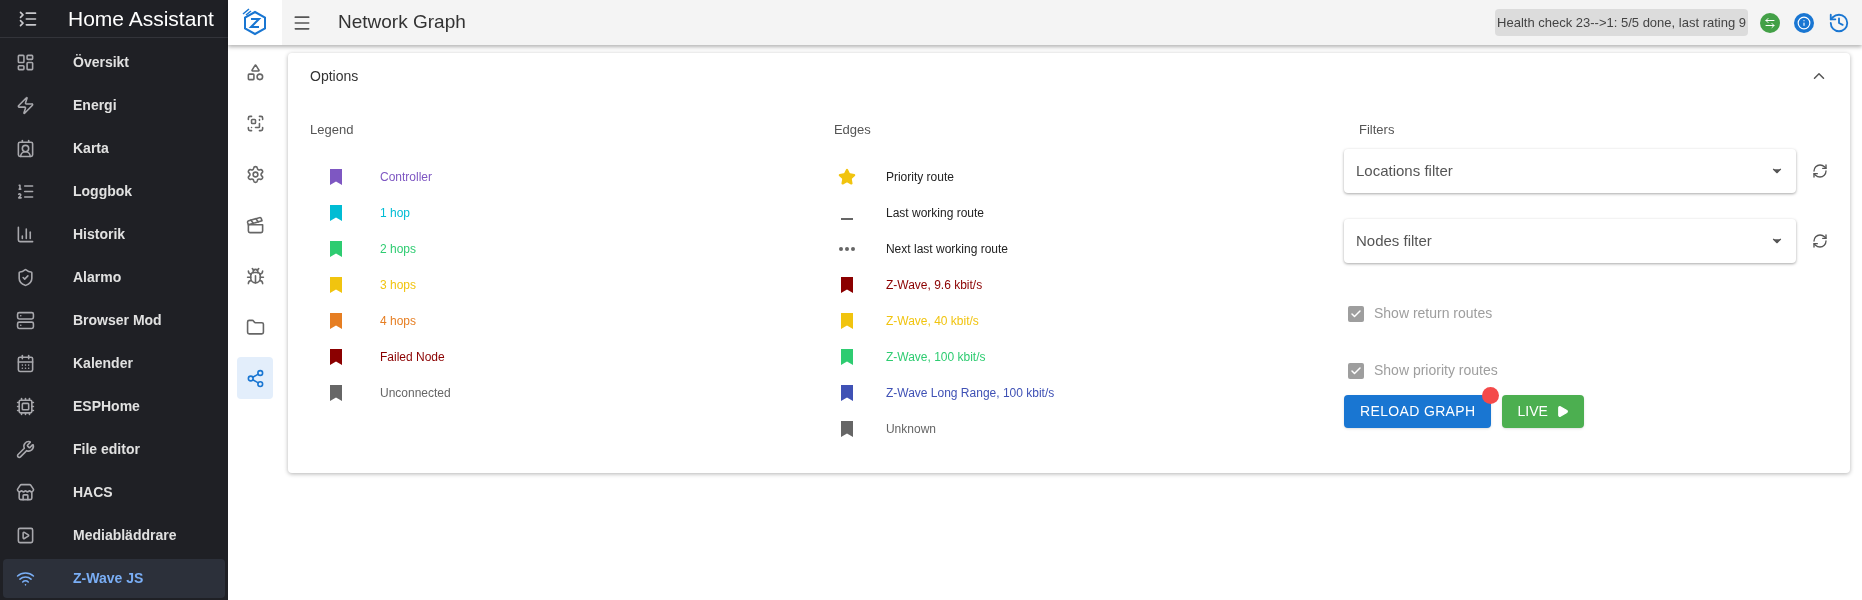 The image size is (1862, 600). Describe the element at coordinates (114, 363) in the screenshot. I see `sidebar-item: Kalender` at that location.